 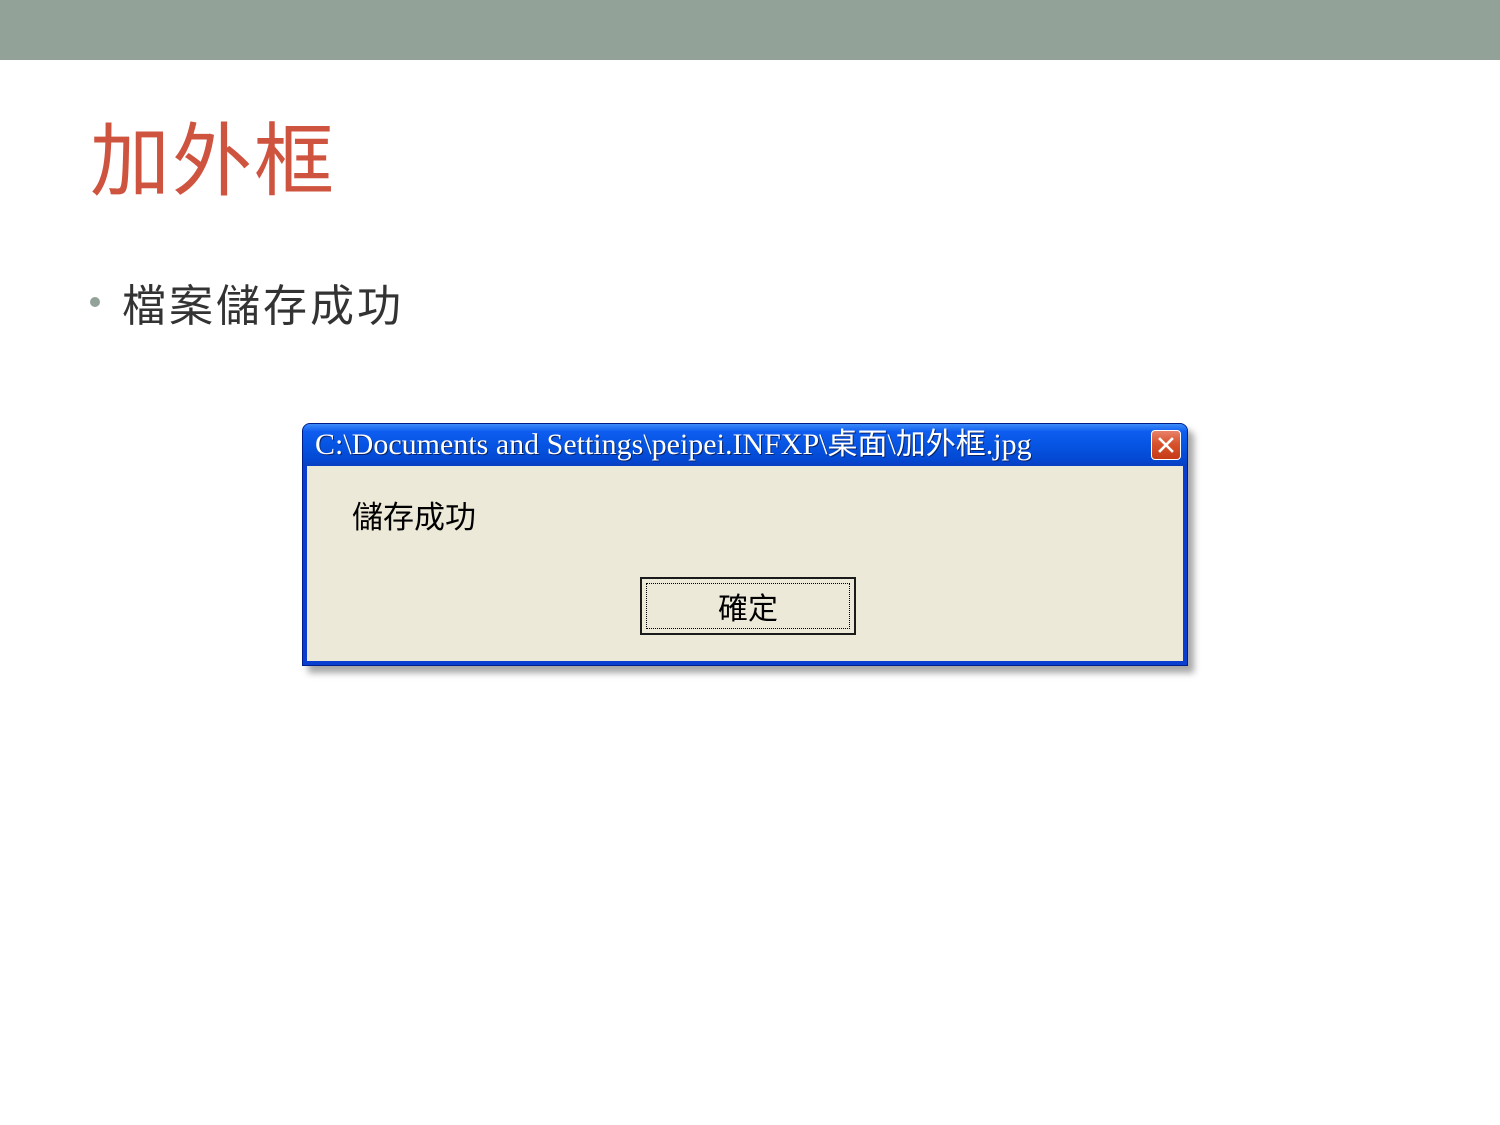 What do you see at coordinates (263, 306) in the screenshot?
I see `bullet-text: 檔案儲存成功` at bounding box center [263, 306].